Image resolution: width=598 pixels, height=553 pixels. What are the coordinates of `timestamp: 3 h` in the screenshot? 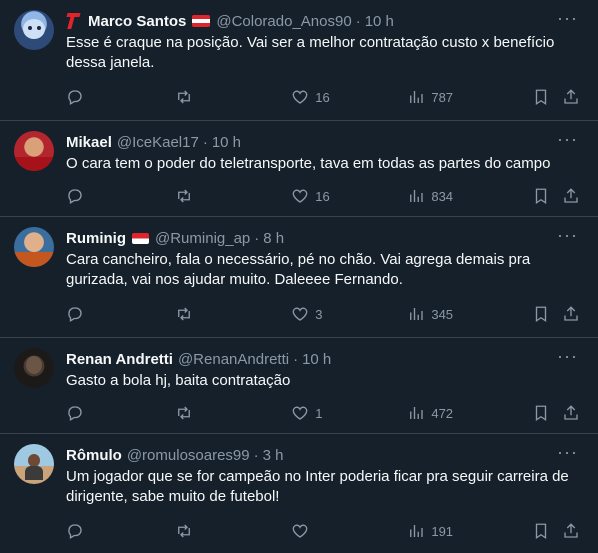 It's located at (273, 455).